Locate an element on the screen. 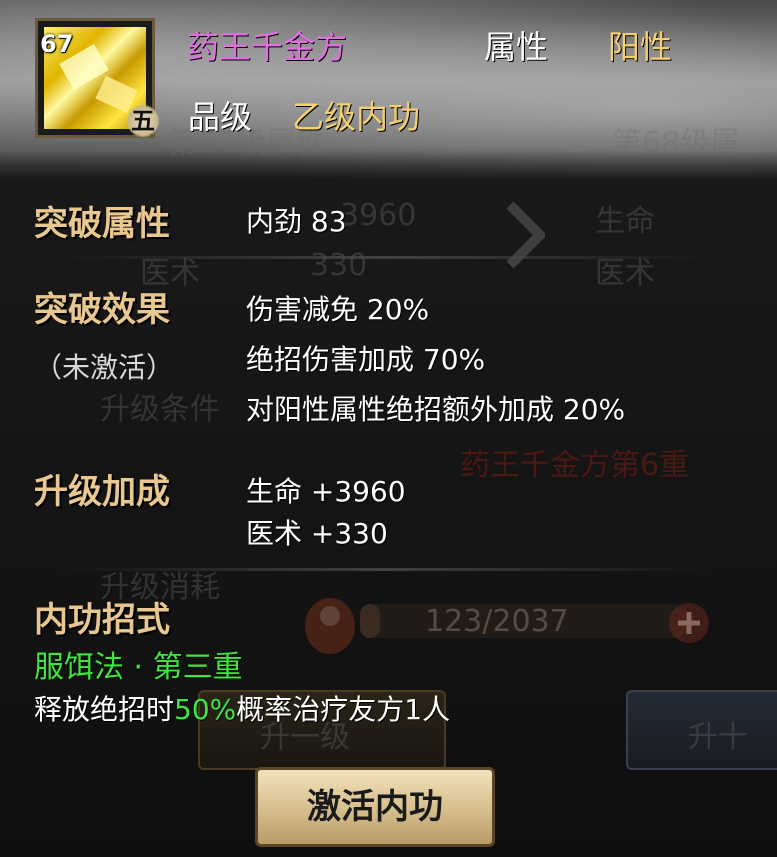 The height and width of the screenshot is (857, 777). desc-suffix: 概率治疗友方1人 is located at coordinates (343, 709).